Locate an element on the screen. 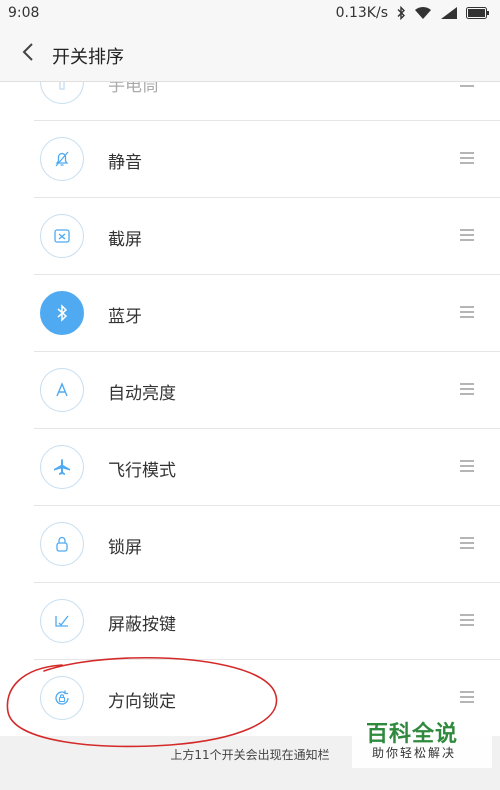 The width and height of the screenshot is (500, 790). back-button is located at coordinates (28, 54).